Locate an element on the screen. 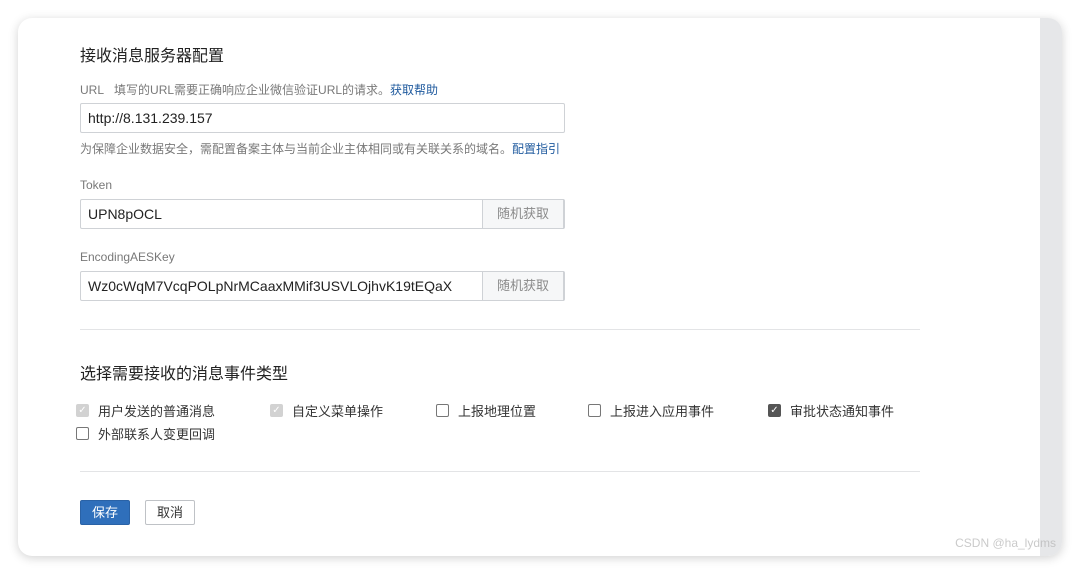 This screenshot has height=574, width=1082. scrollbar-track is located at coordinates (1051, 287).